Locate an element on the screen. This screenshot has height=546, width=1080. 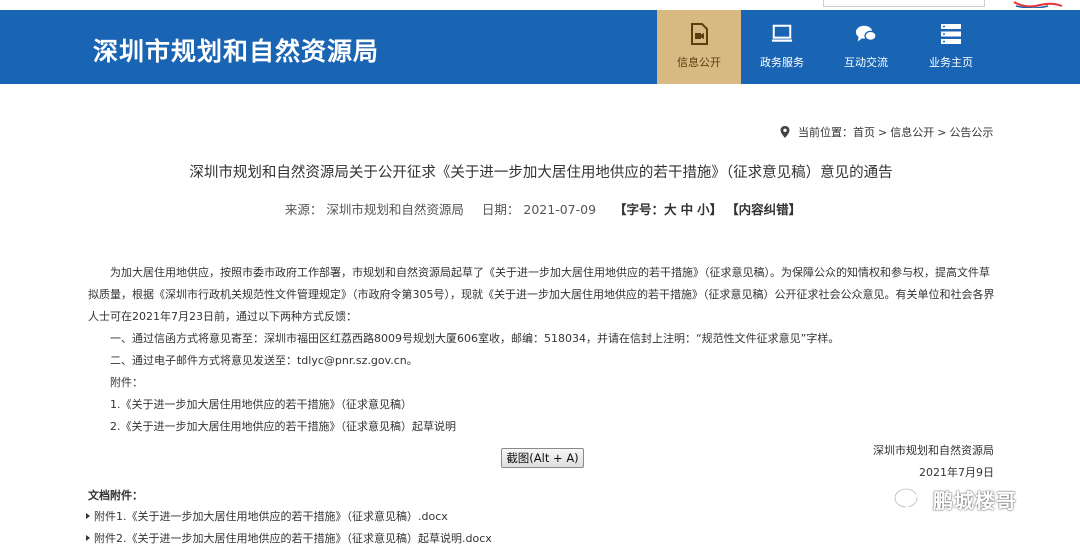
attachments-title: 文档附件： is located at coordinates (115, 495).